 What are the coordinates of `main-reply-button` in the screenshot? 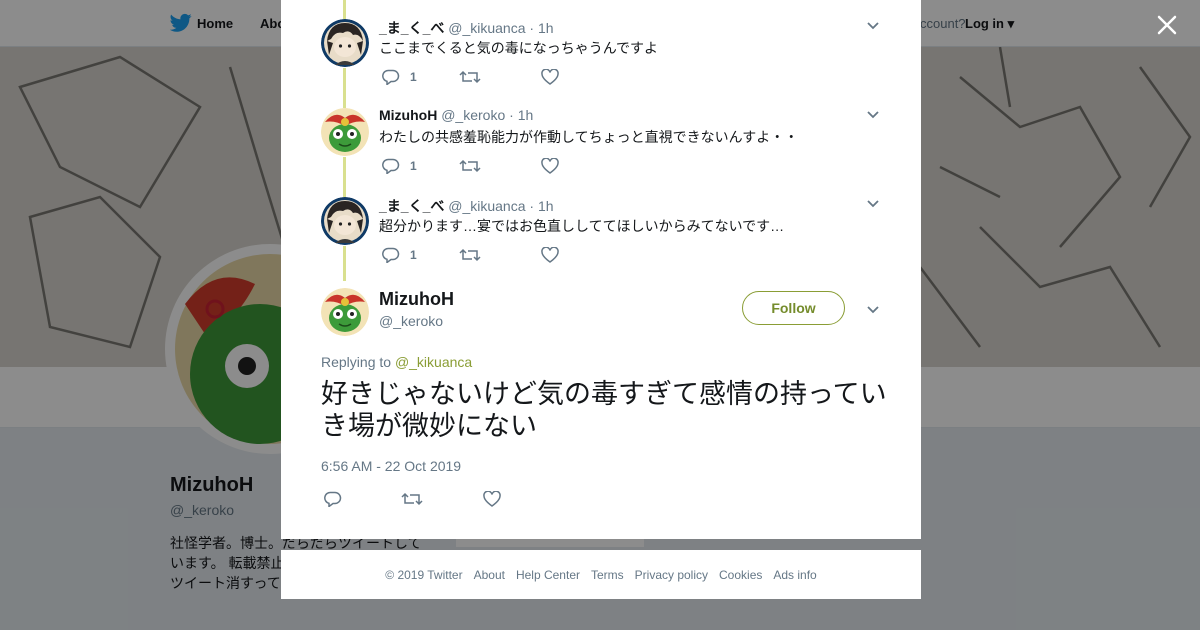 It's located at (333, 499).